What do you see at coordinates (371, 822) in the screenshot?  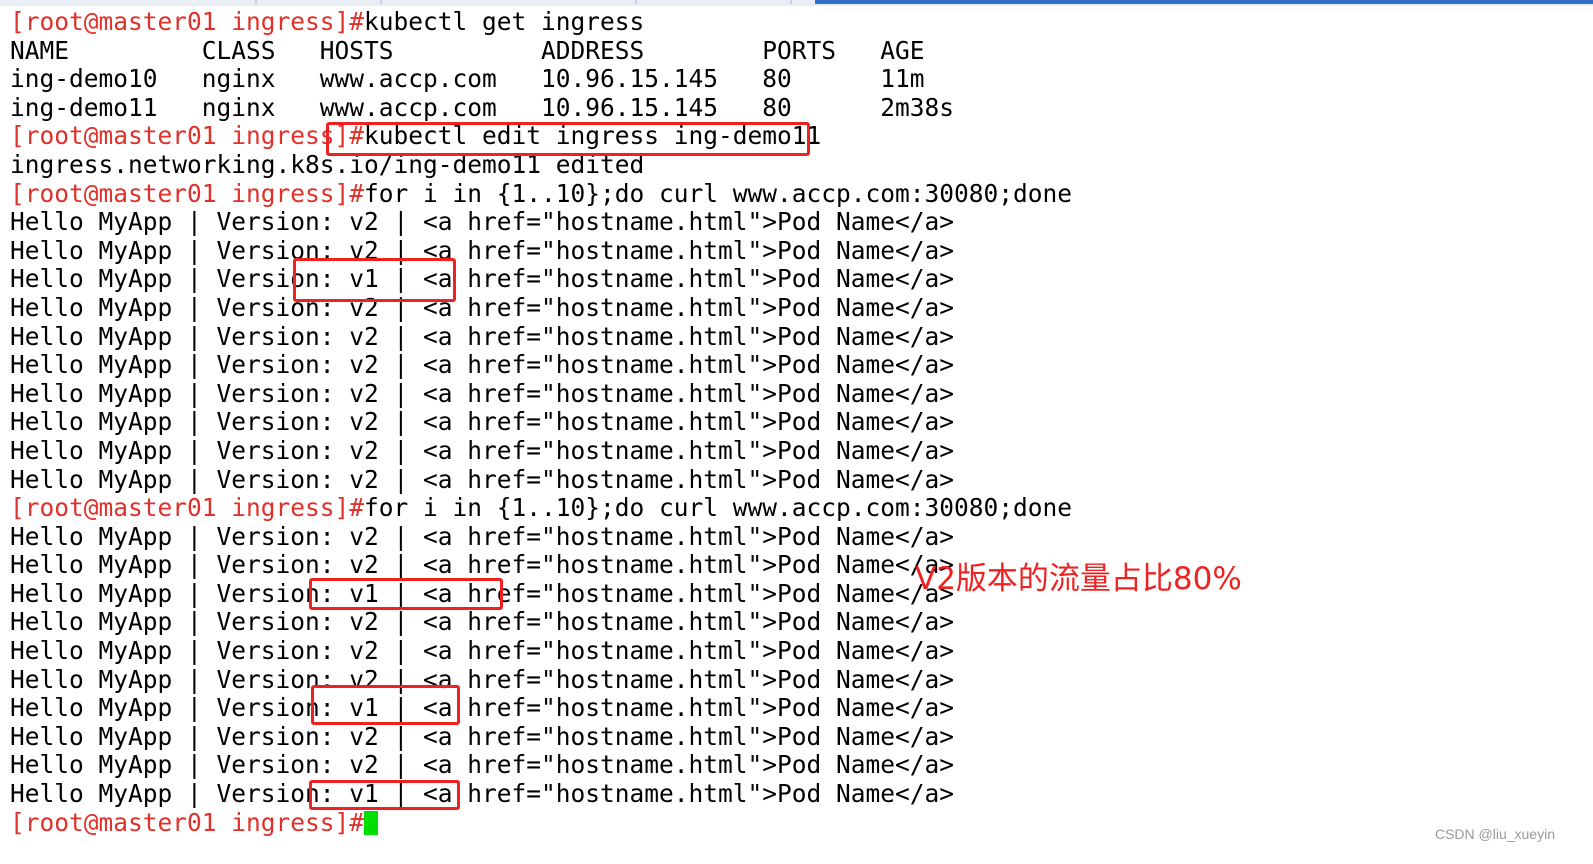 I see `terminal-cursor` at bounding box center [371, 822].